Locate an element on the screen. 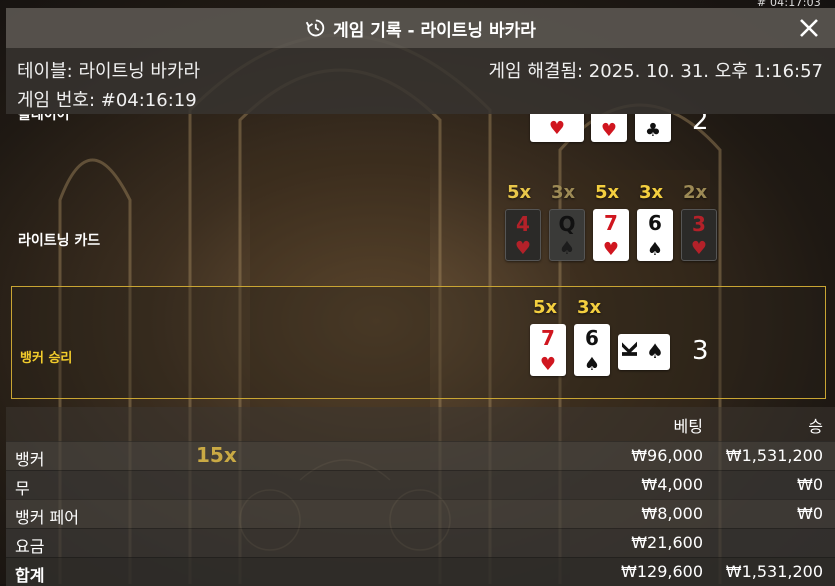 Image resolution: width=835 pixels, height=586 pixels. banker-card-third: K ♠ is located at coordinates (644, 352).